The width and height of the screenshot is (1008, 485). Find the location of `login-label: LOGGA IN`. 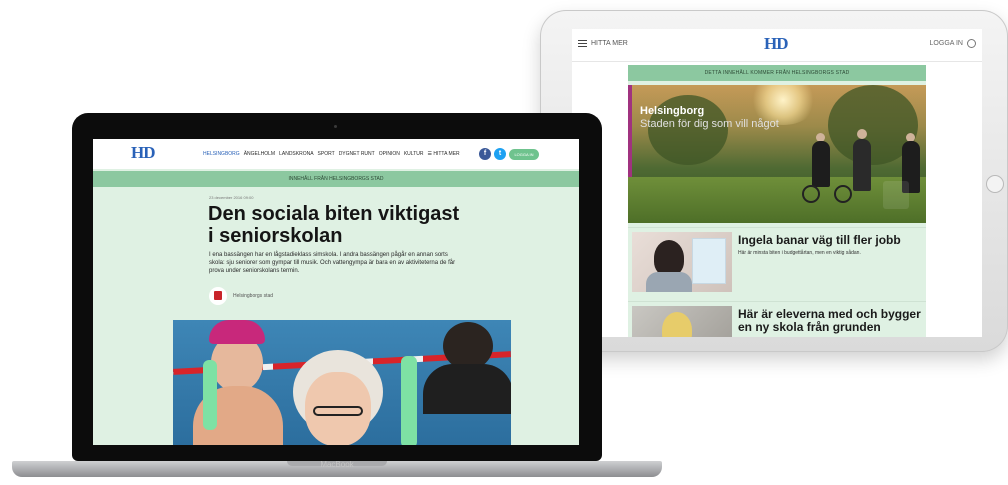

login-label: LOGGA IN is located at coordinates (946, 43).